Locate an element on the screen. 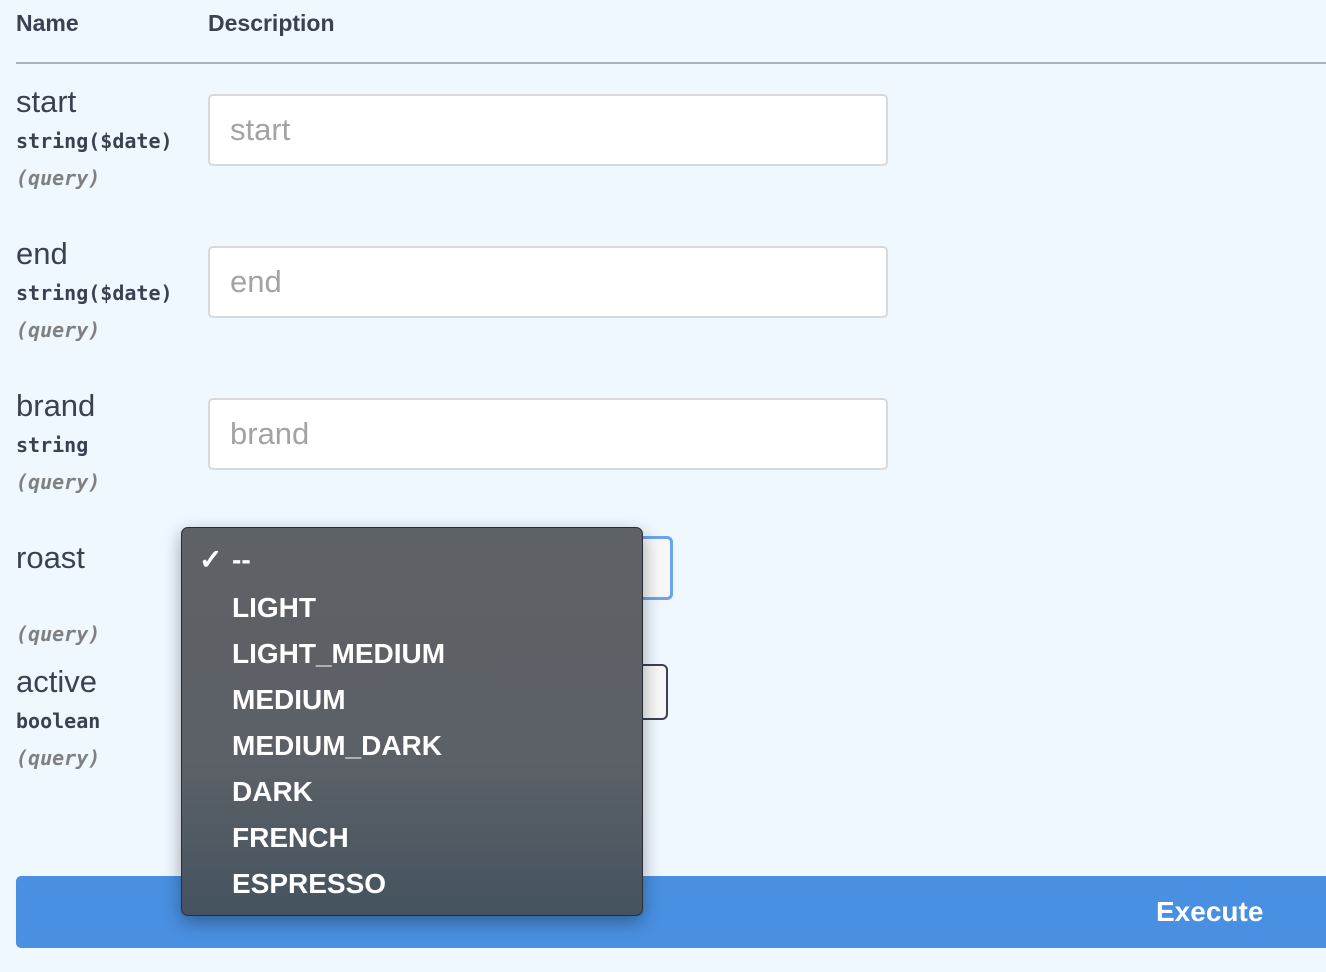 This screenshot has width=1326, height=972. end-input is located at coordinates (548, 282).